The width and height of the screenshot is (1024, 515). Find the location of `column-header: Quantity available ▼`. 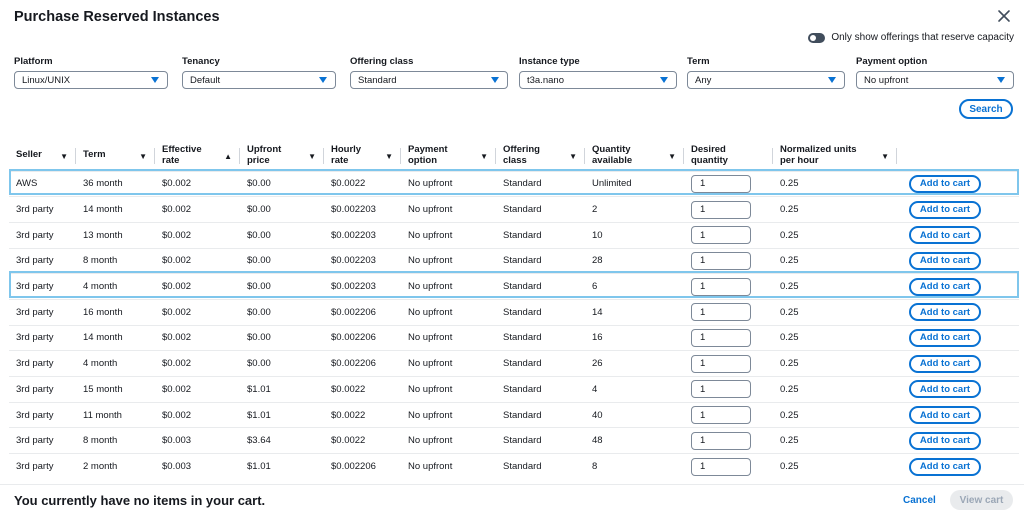

column-header: Quantity available ▼ is located at coordinates (634, 155).